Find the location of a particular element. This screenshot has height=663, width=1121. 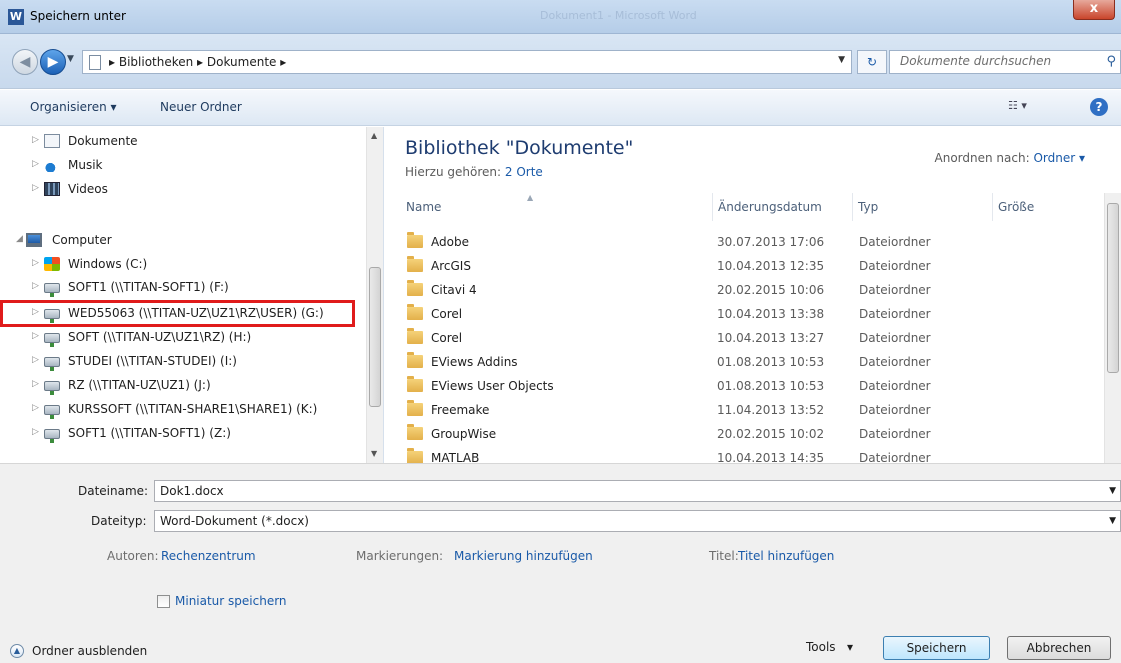

scroll-down-icon: ▼ is located at coordinates (374, 453).